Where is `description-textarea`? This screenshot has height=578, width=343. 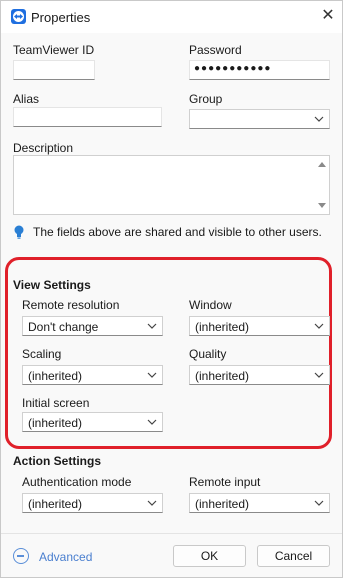 description-textarea is located at coordinates (171, 185).